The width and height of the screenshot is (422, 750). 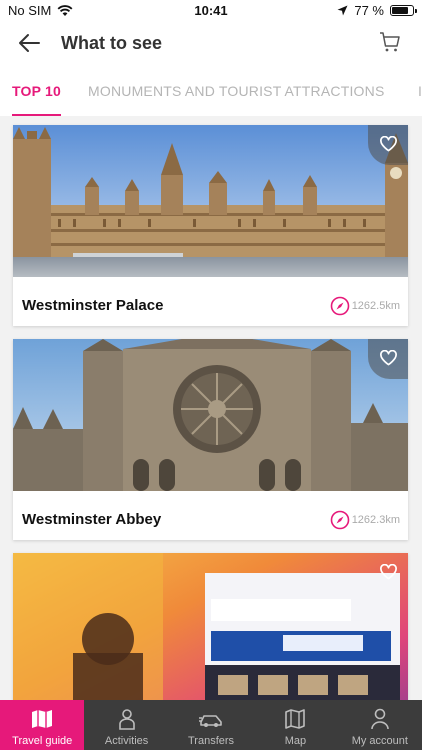 I want to click on battery-icon, so click(x=403, y=10).